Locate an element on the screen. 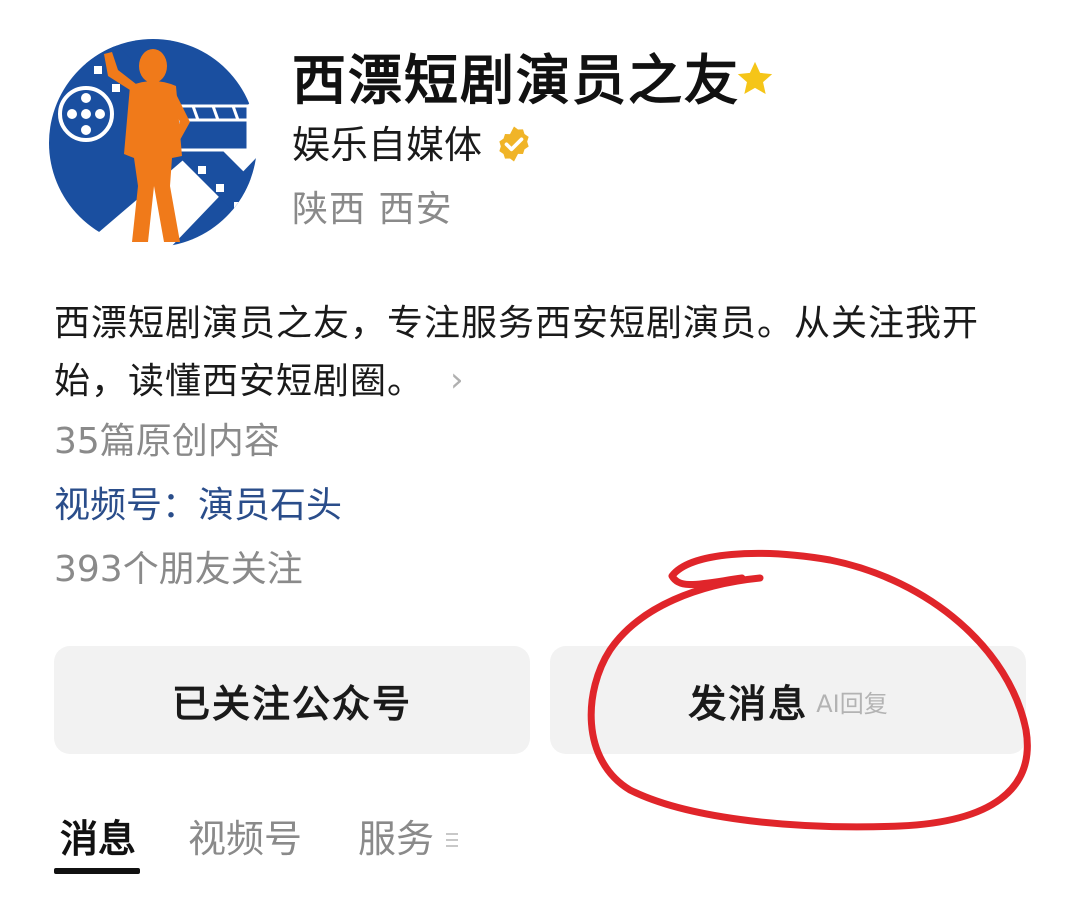  send-message-label: 发消息 is located at coordinates (748, 703).